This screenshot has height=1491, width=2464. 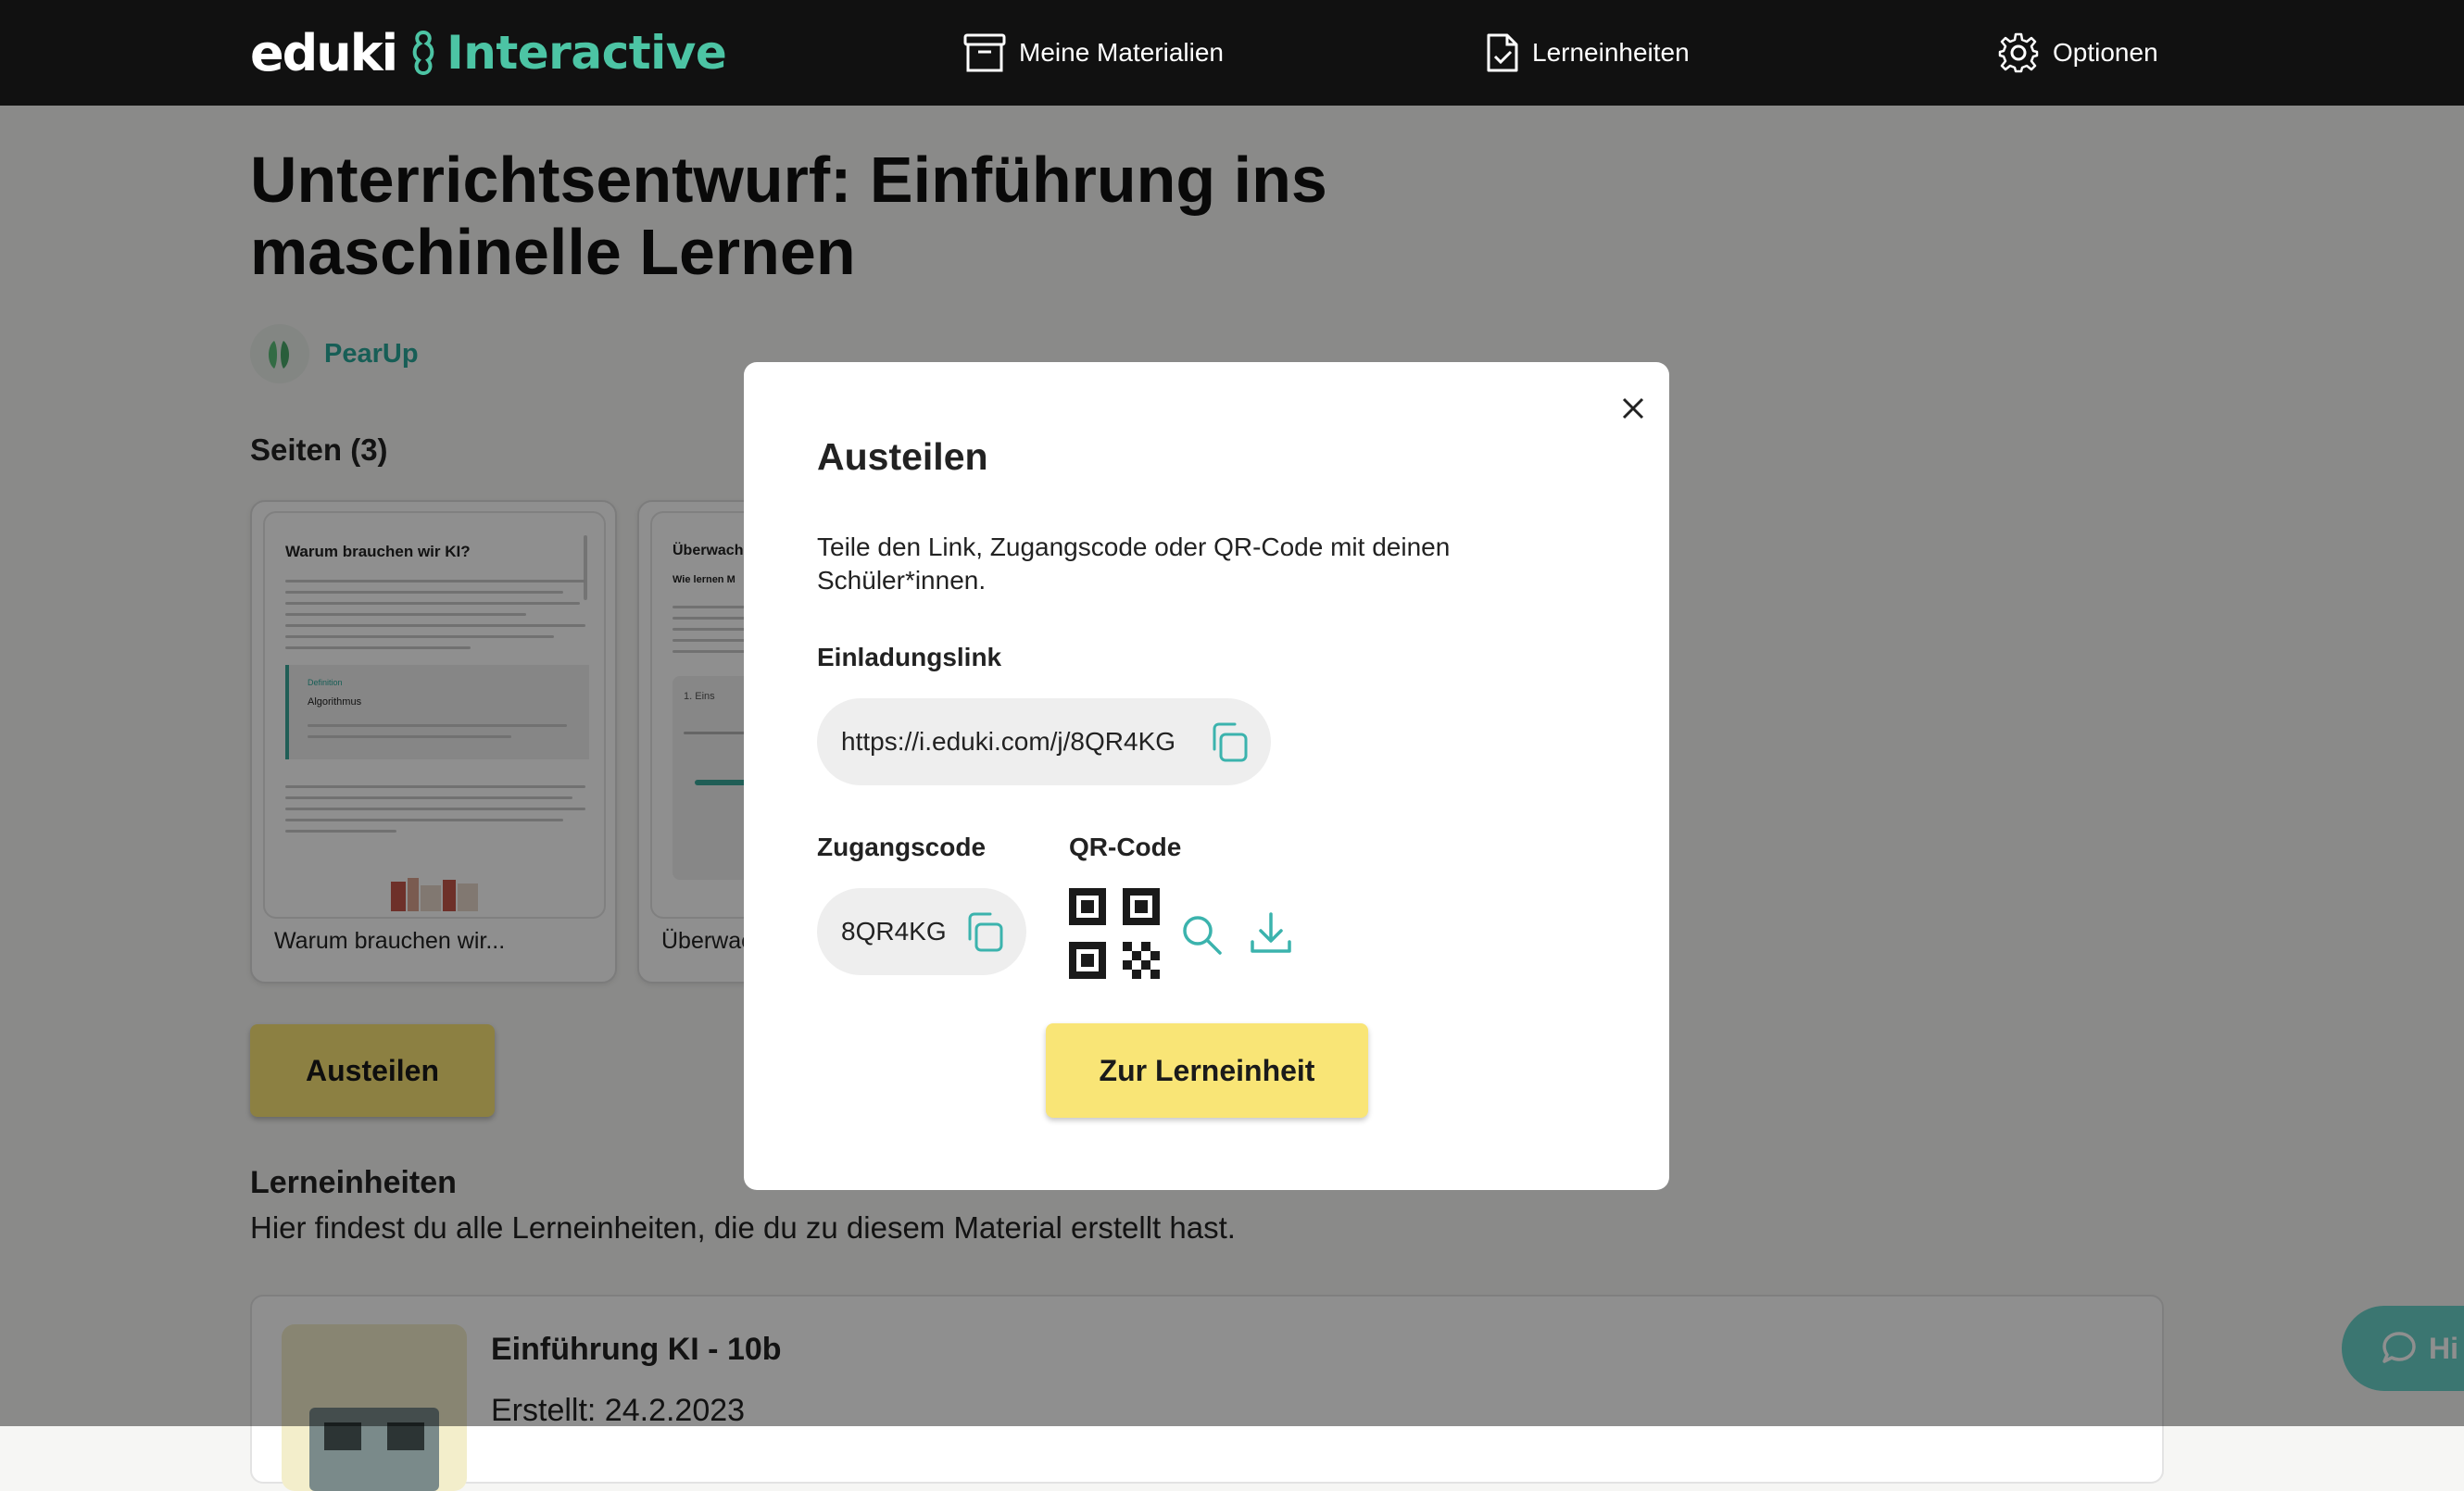 I want to click on invite-link-field: https://i.eduki.com/j/8QR4KG, so click(x=1044, y=741).